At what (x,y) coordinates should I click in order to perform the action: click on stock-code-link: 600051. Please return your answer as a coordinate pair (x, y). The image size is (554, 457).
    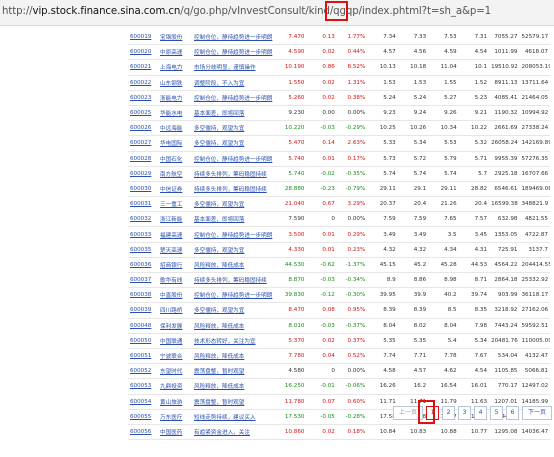
    Looking at the image, I should click on (143, 356).